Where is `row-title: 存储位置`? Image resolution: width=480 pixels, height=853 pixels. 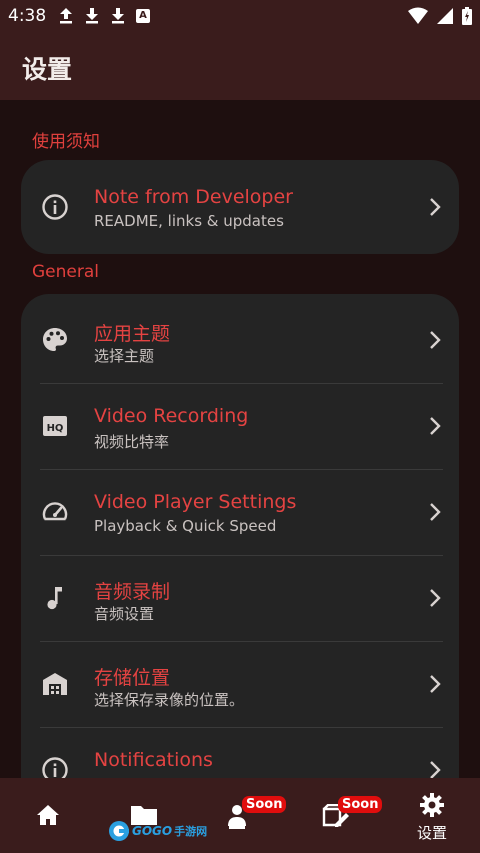
row-title: 存储位置 is located at coordinates (132, 678).